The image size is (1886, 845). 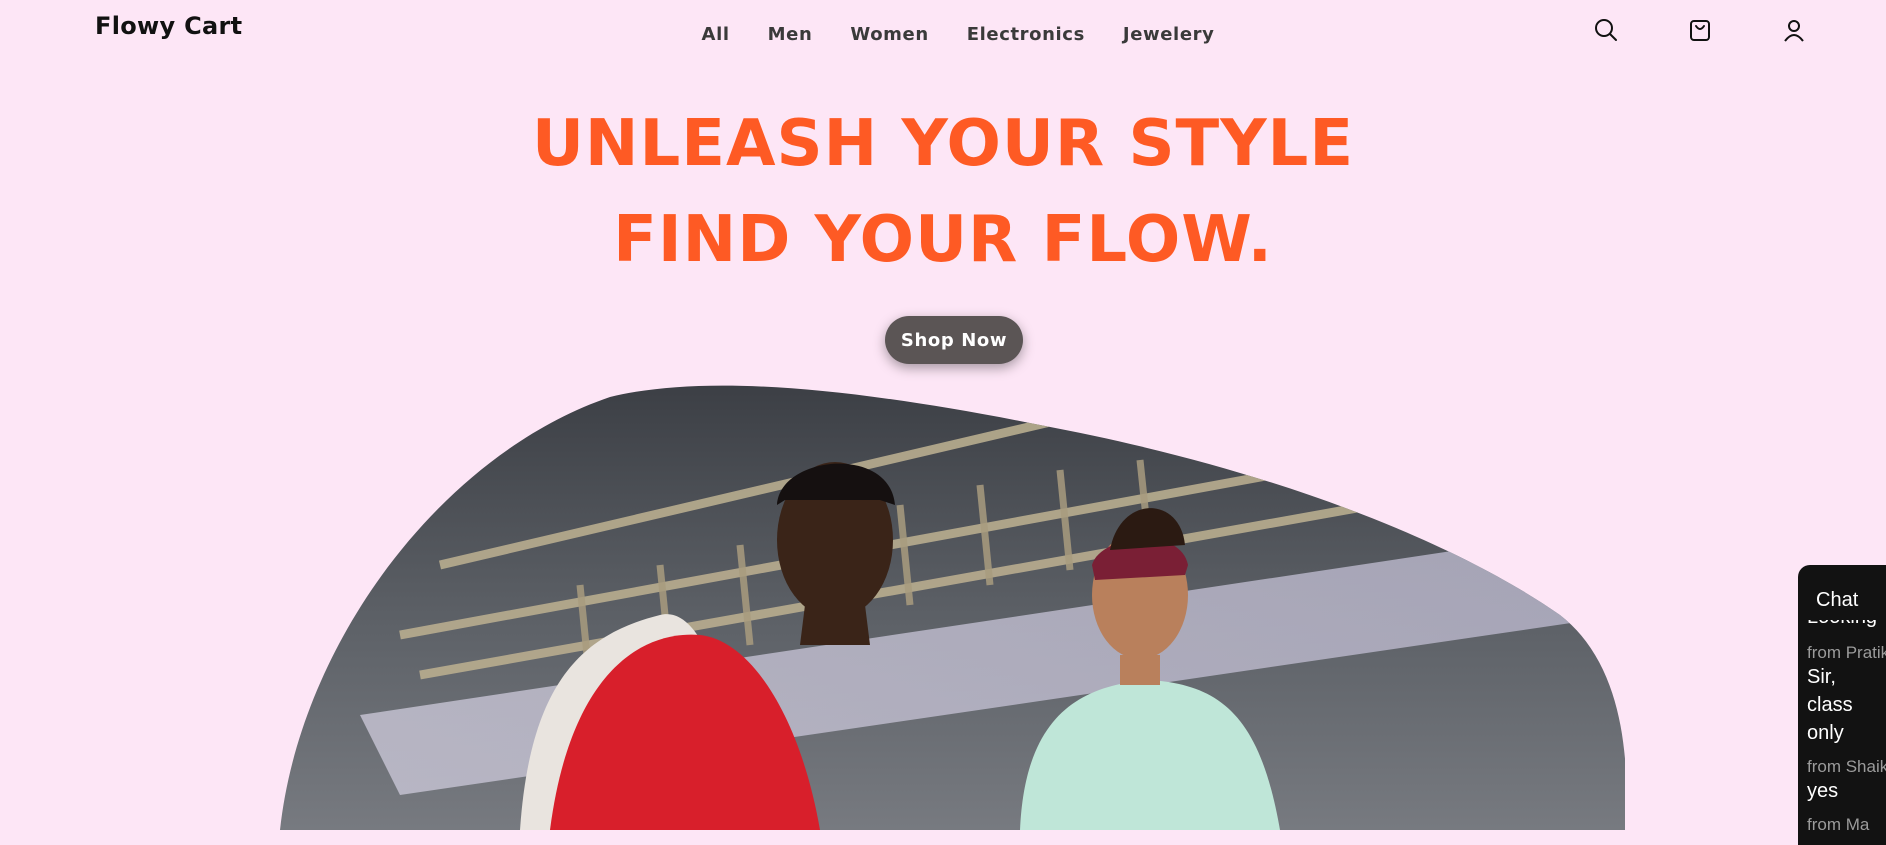 I want to click on nav-item-all: All, so click(x=716, y=34).